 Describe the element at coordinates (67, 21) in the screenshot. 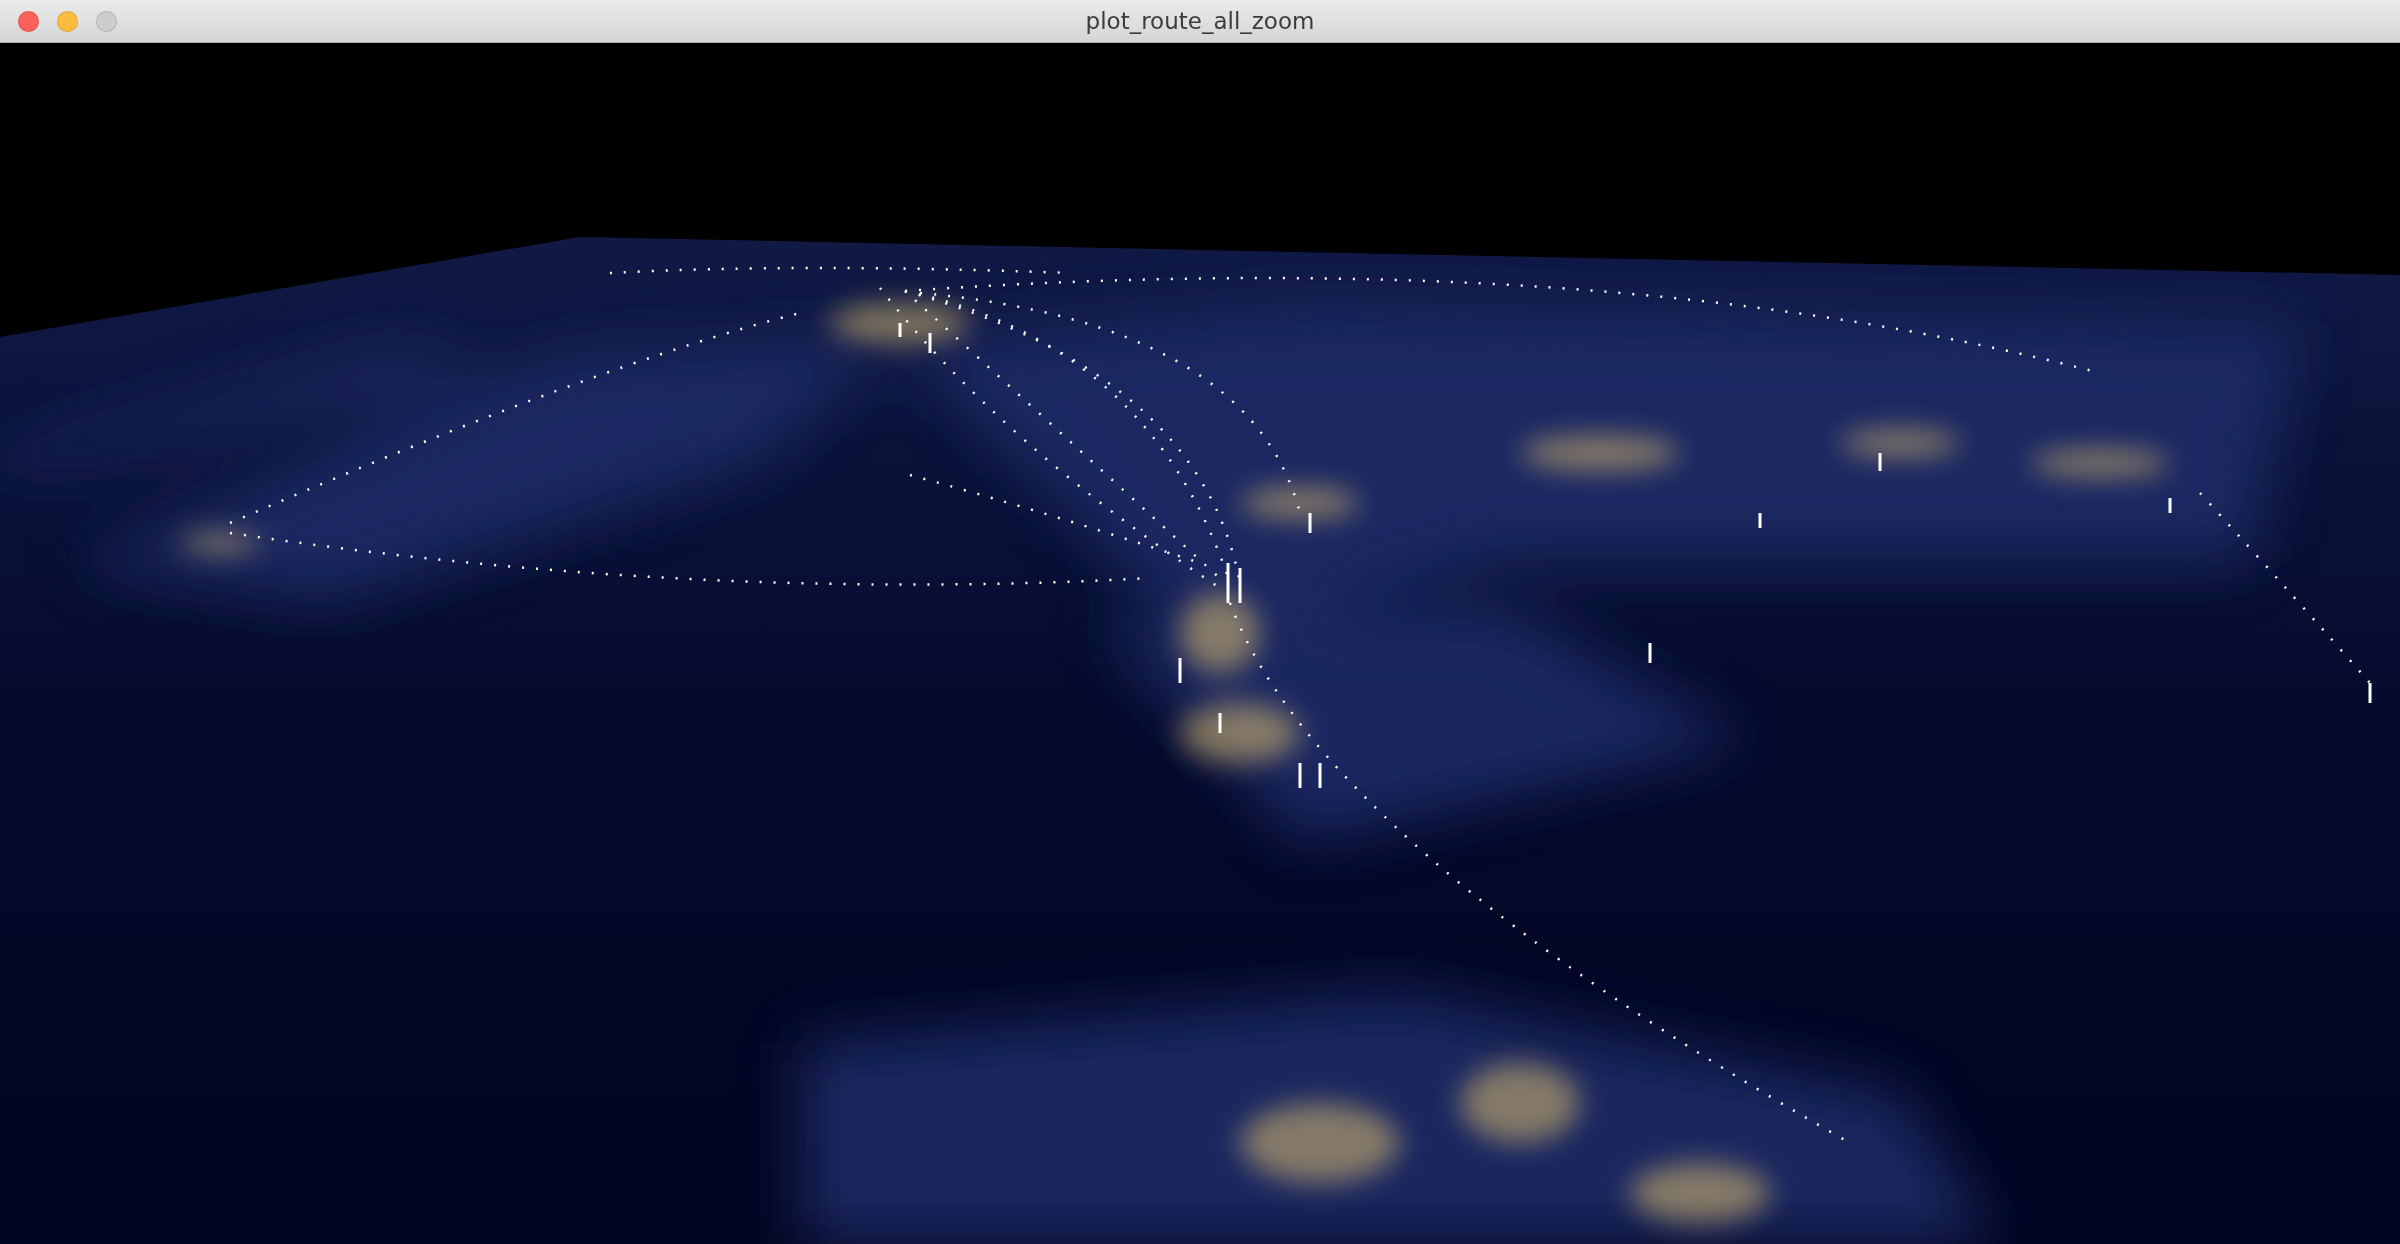

I see `minimize-window-button` at that location.